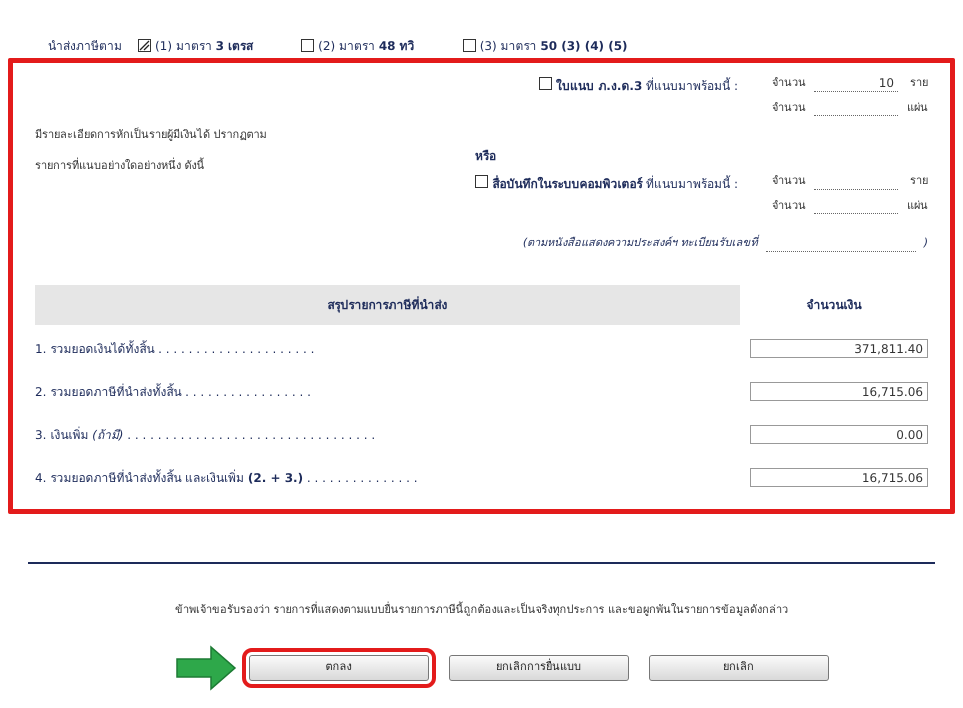 This screenshot has width=963, height=708. Describe the element at coordinates (120, 166) in the screenshot. I see `description-text: รายการที่แนบอย่างใดอย่างหนึ่ง ดังนี้` at that location.